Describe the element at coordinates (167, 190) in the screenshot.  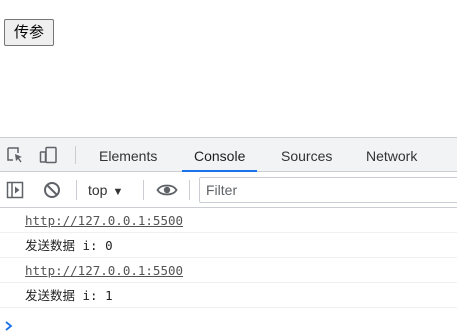
I see `live-expression-icon` at that location.